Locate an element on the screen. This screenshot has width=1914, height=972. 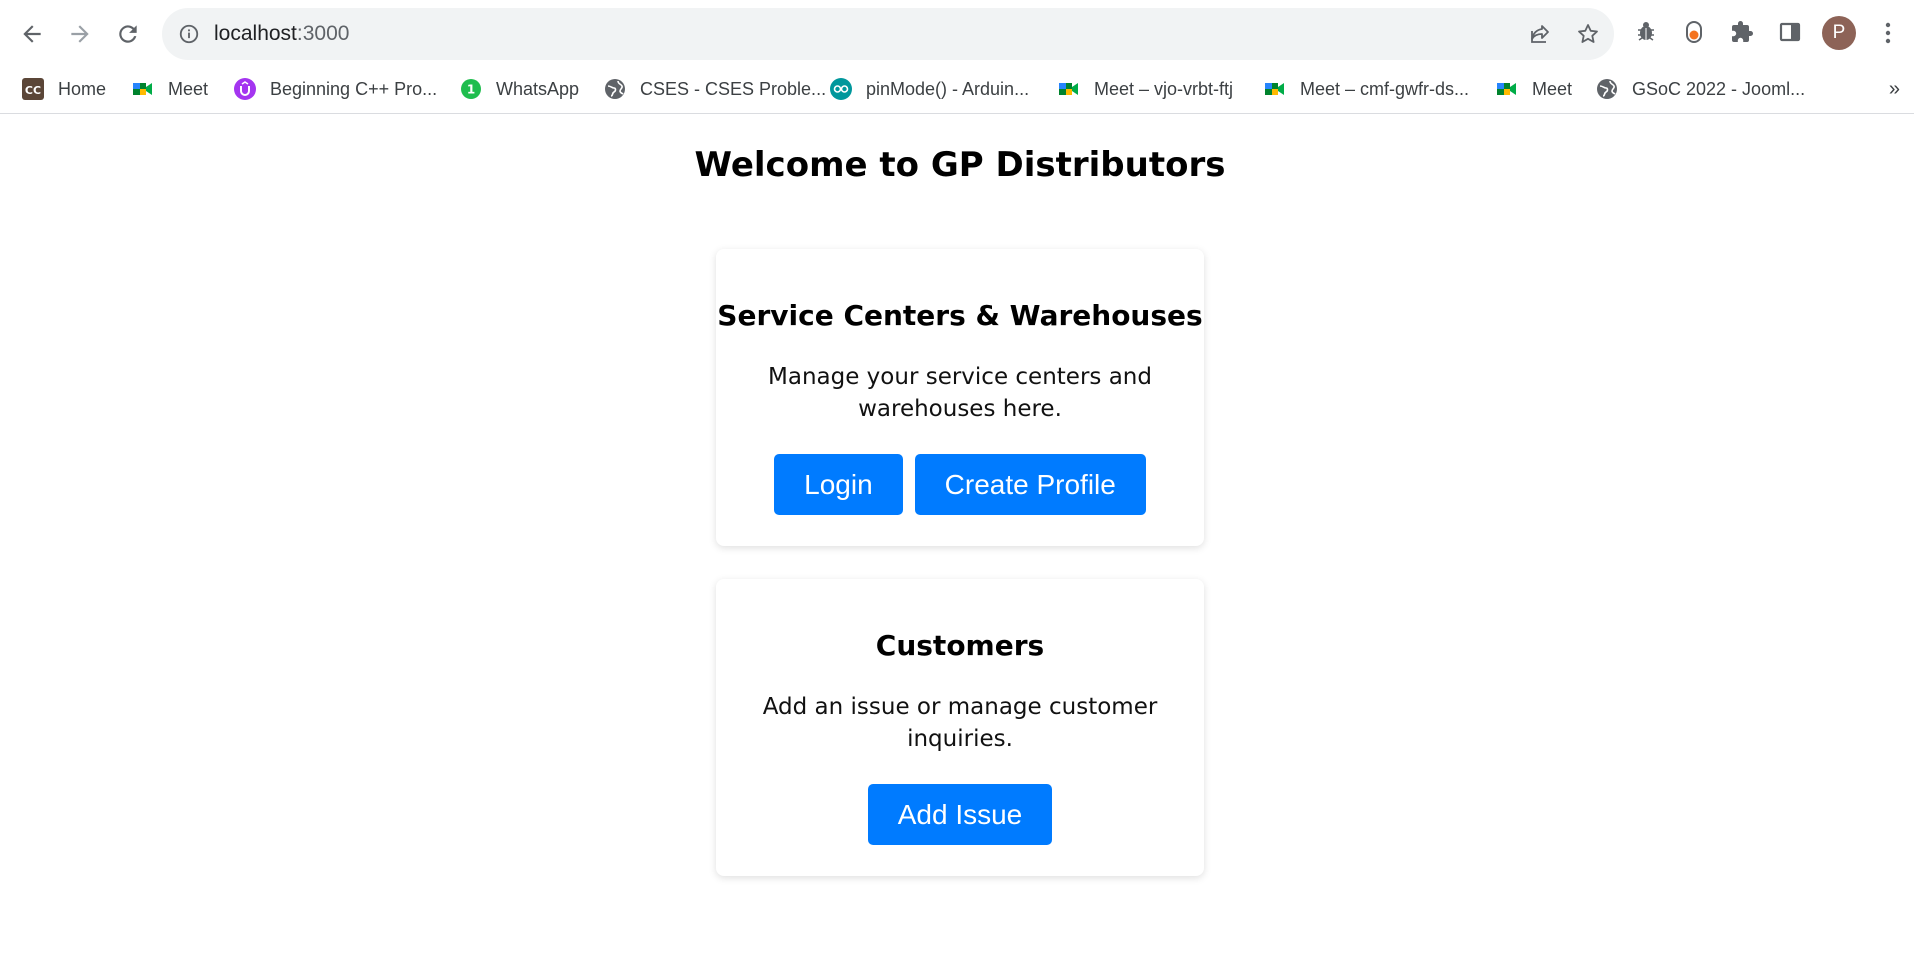
arduino-icon is located at coordinates (841, 89).